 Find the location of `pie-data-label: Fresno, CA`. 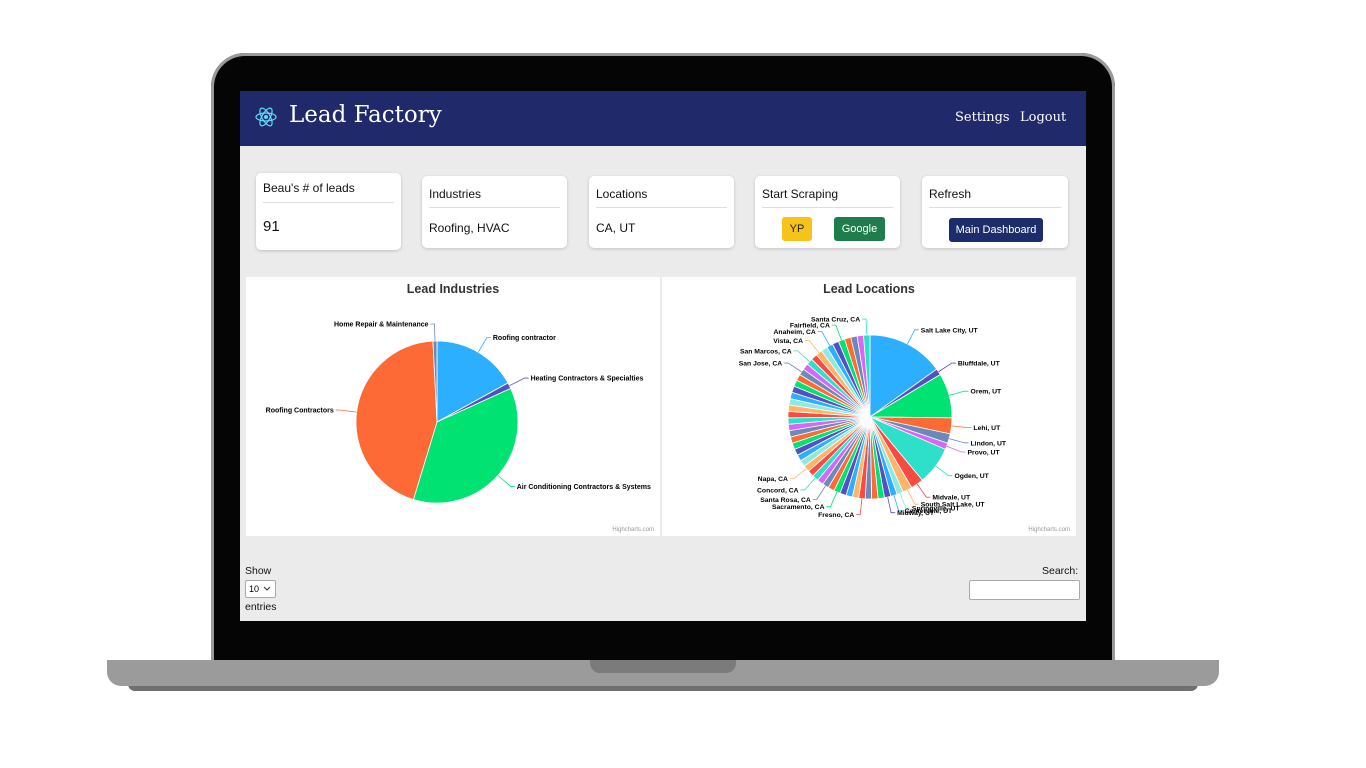

pie-data-label: Fresno, CA is located at coordinates (836, 515).